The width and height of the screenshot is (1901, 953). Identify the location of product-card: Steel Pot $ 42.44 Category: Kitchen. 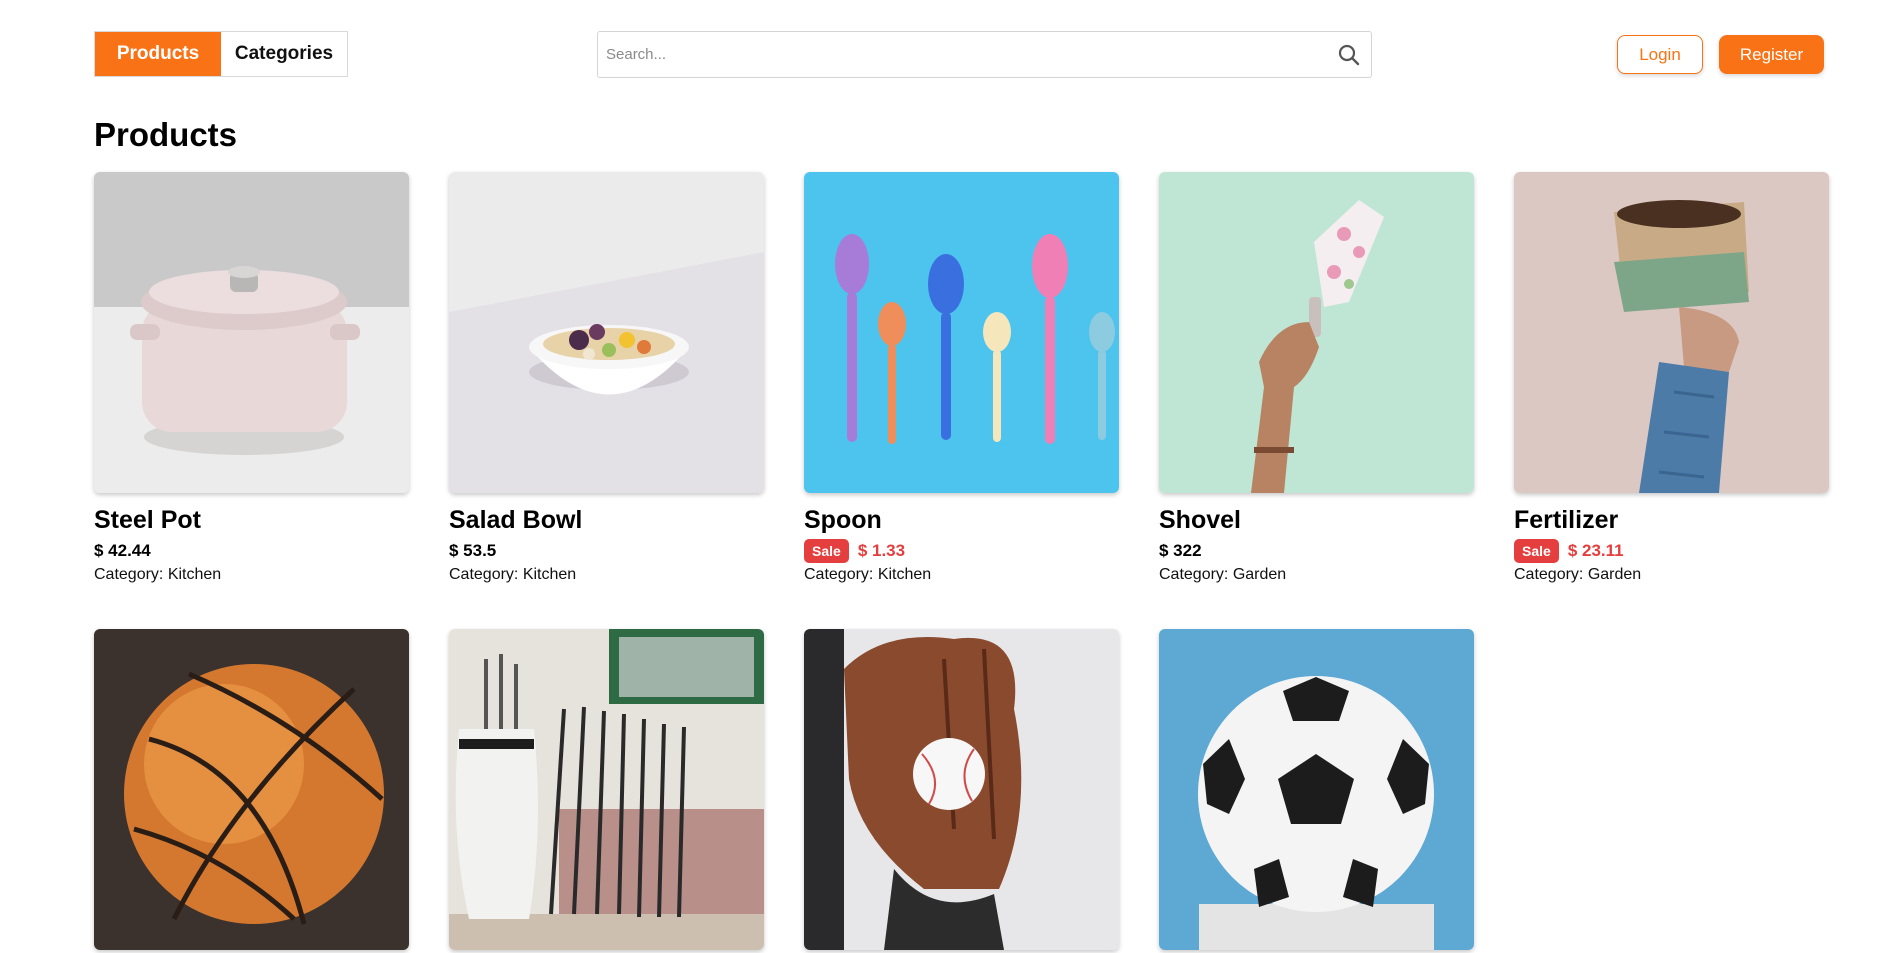
(251, 378).